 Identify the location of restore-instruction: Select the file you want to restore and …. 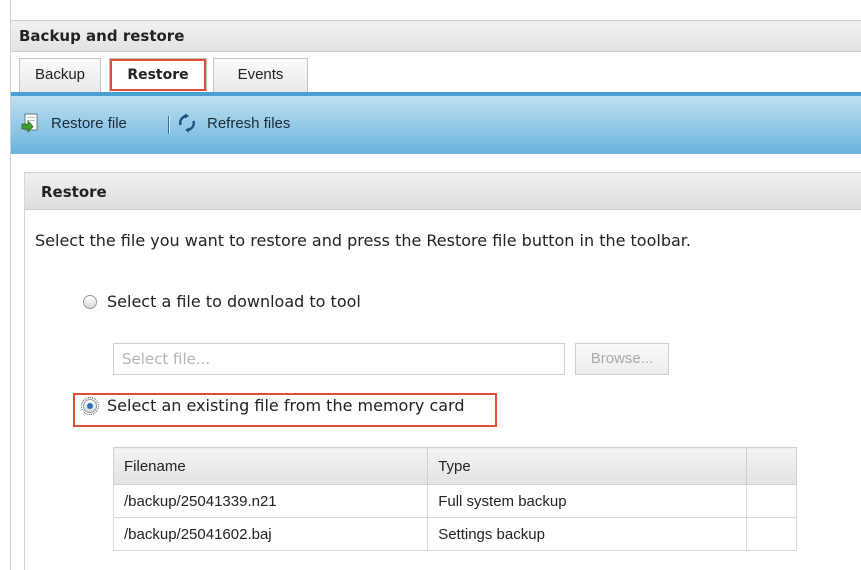
(363, 240).